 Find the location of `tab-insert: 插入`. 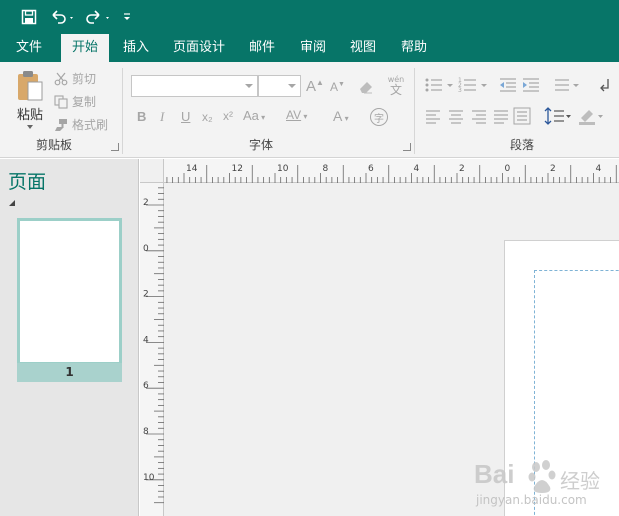

tab-insert: 插入 is located at coordinates (136, 48).